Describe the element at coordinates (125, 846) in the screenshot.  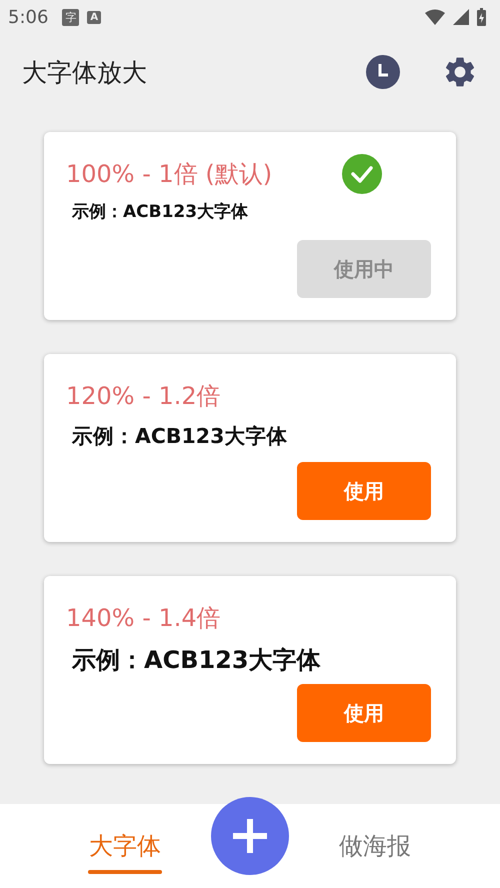
I see `nav-tab: 大字体` at that location.